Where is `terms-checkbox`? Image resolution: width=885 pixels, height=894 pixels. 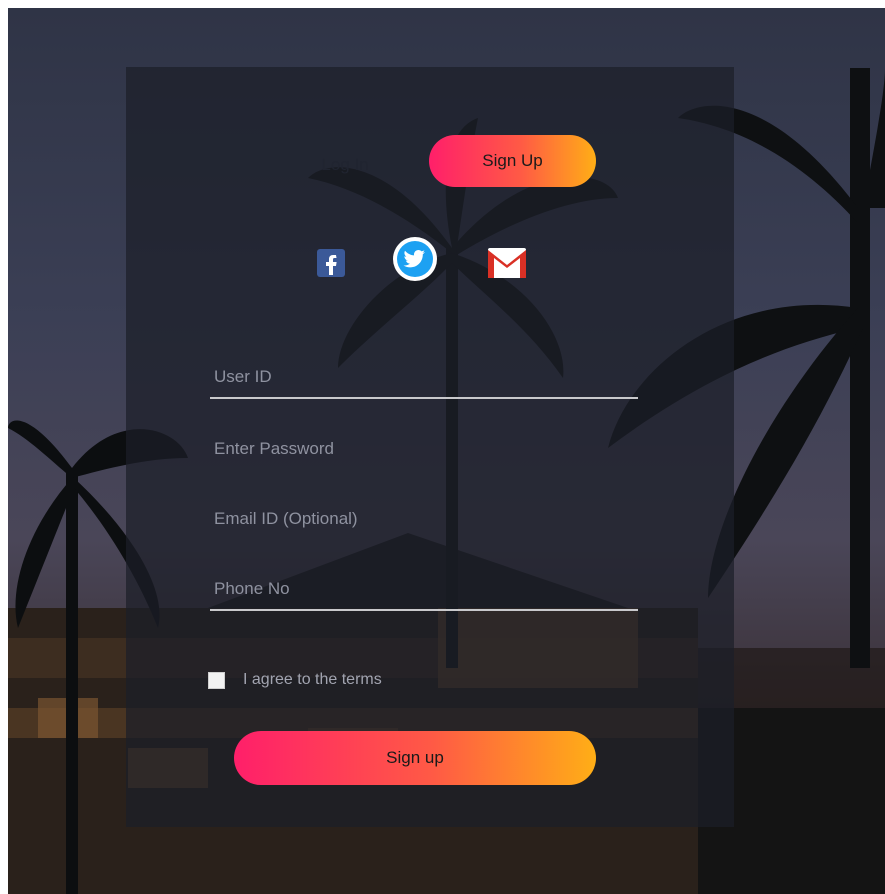 terms-checkbox is located at coordinates (216, 680).